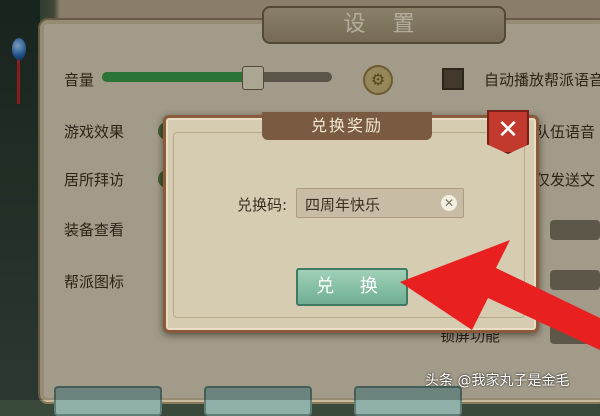 The width and height of the screenshot is (600, 416). I want to click on modal-title-banner: 兑换奖励, so click(347, 126).